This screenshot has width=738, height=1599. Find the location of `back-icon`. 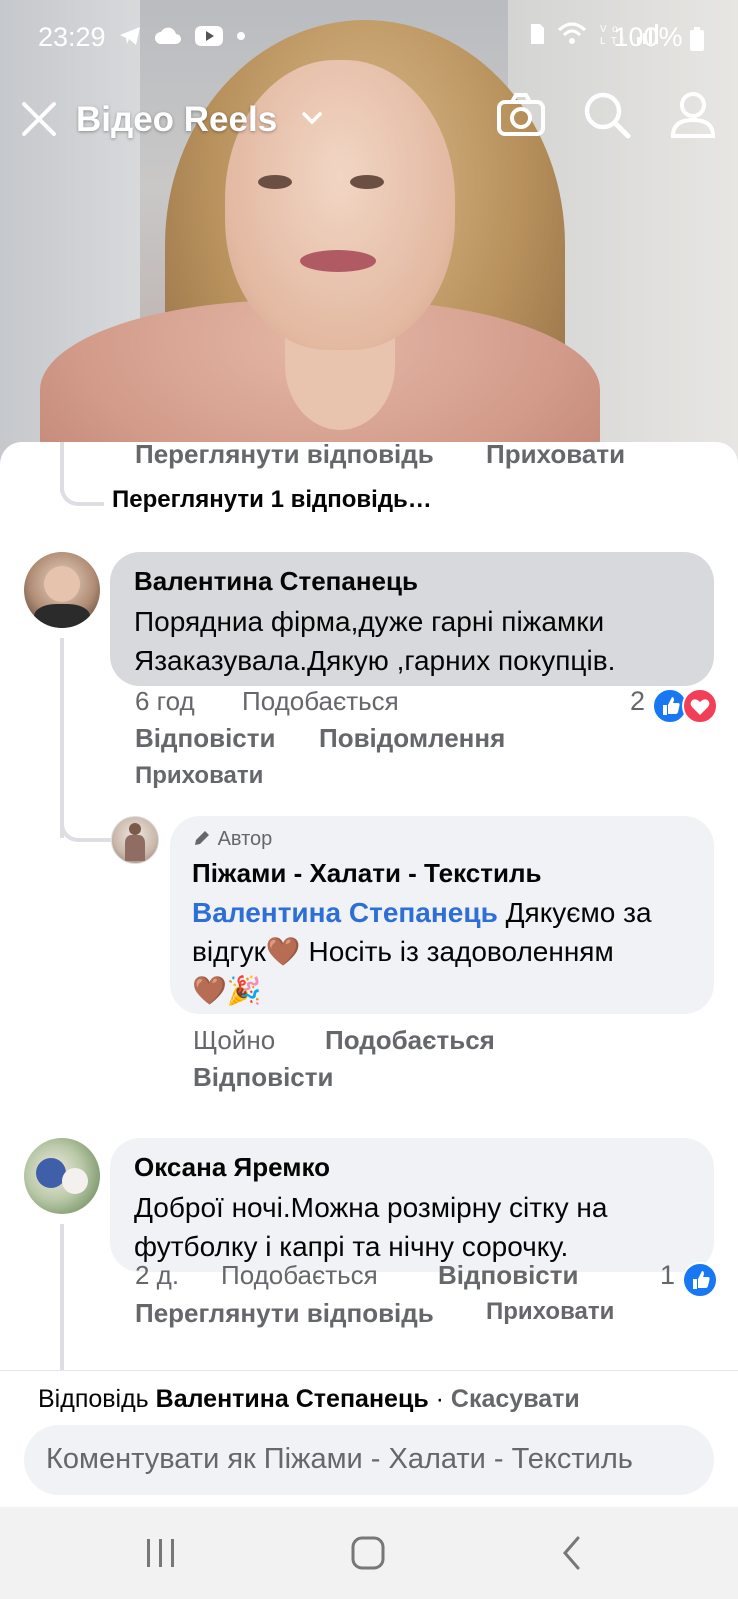

back-icon is located at coordinates (572, 1553).